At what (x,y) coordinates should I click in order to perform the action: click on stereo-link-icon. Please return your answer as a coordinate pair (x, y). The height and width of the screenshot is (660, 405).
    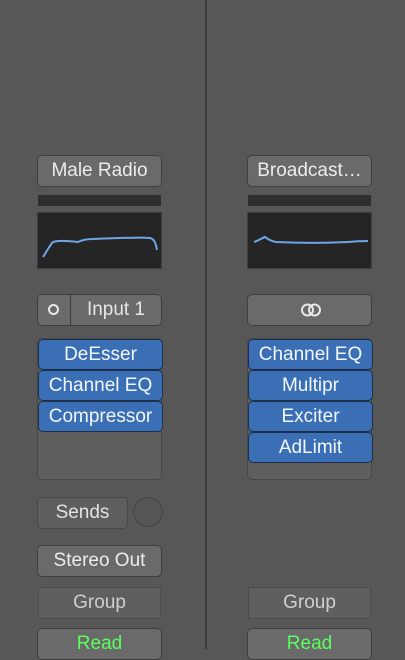
    Looking at the image, I should click on (311, 310).